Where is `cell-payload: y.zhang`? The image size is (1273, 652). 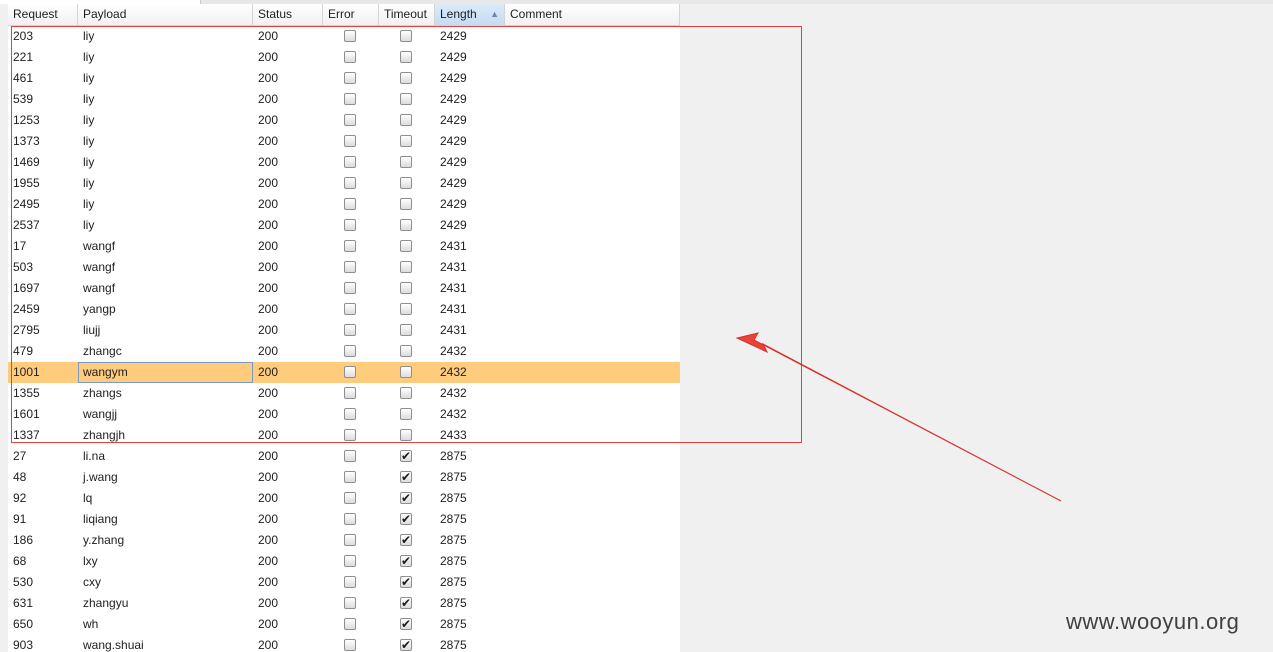
cell-payload: y.zhang is located at coordinates (165, 540).